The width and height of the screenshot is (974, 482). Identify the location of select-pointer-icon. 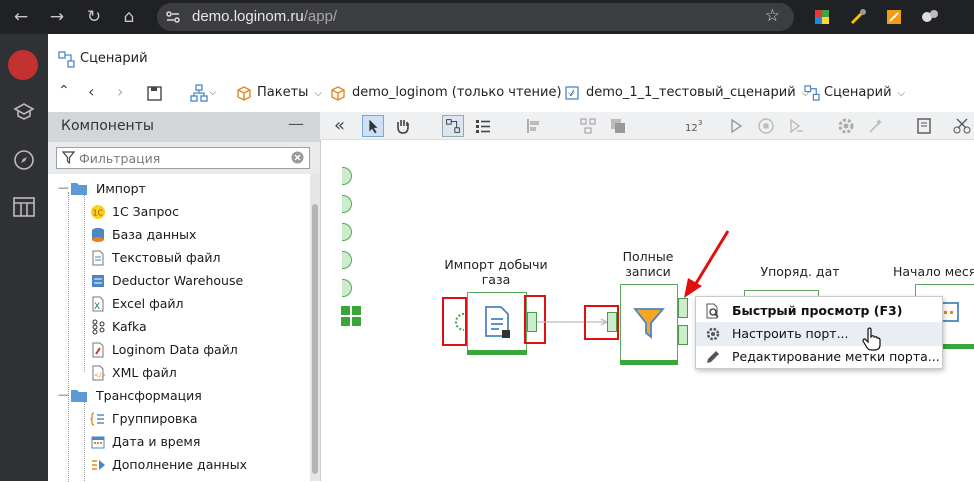
(373, 126).